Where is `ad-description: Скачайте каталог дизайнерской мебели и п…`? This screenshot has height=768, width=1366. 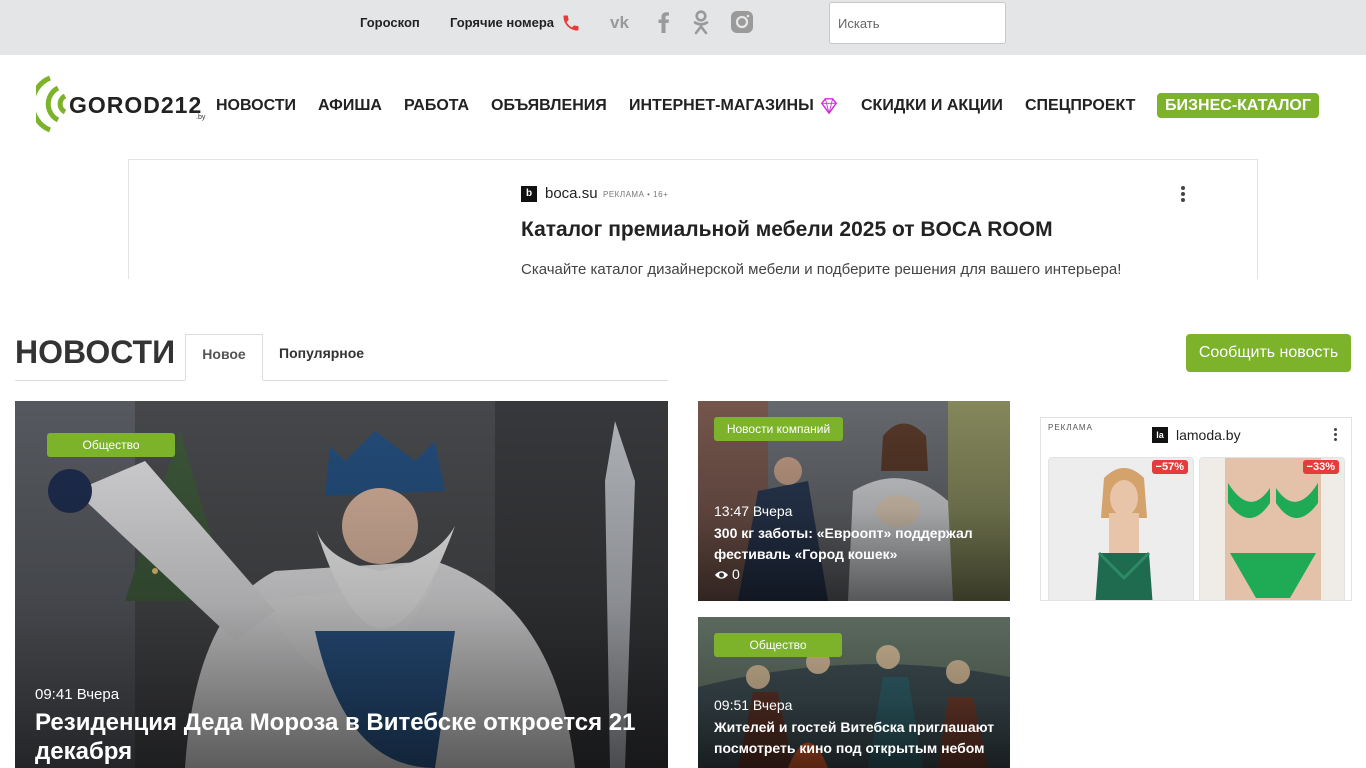
ad-description: Скачайте каталог дизайнерской мебели и п… is located at coordinates (821, 269).